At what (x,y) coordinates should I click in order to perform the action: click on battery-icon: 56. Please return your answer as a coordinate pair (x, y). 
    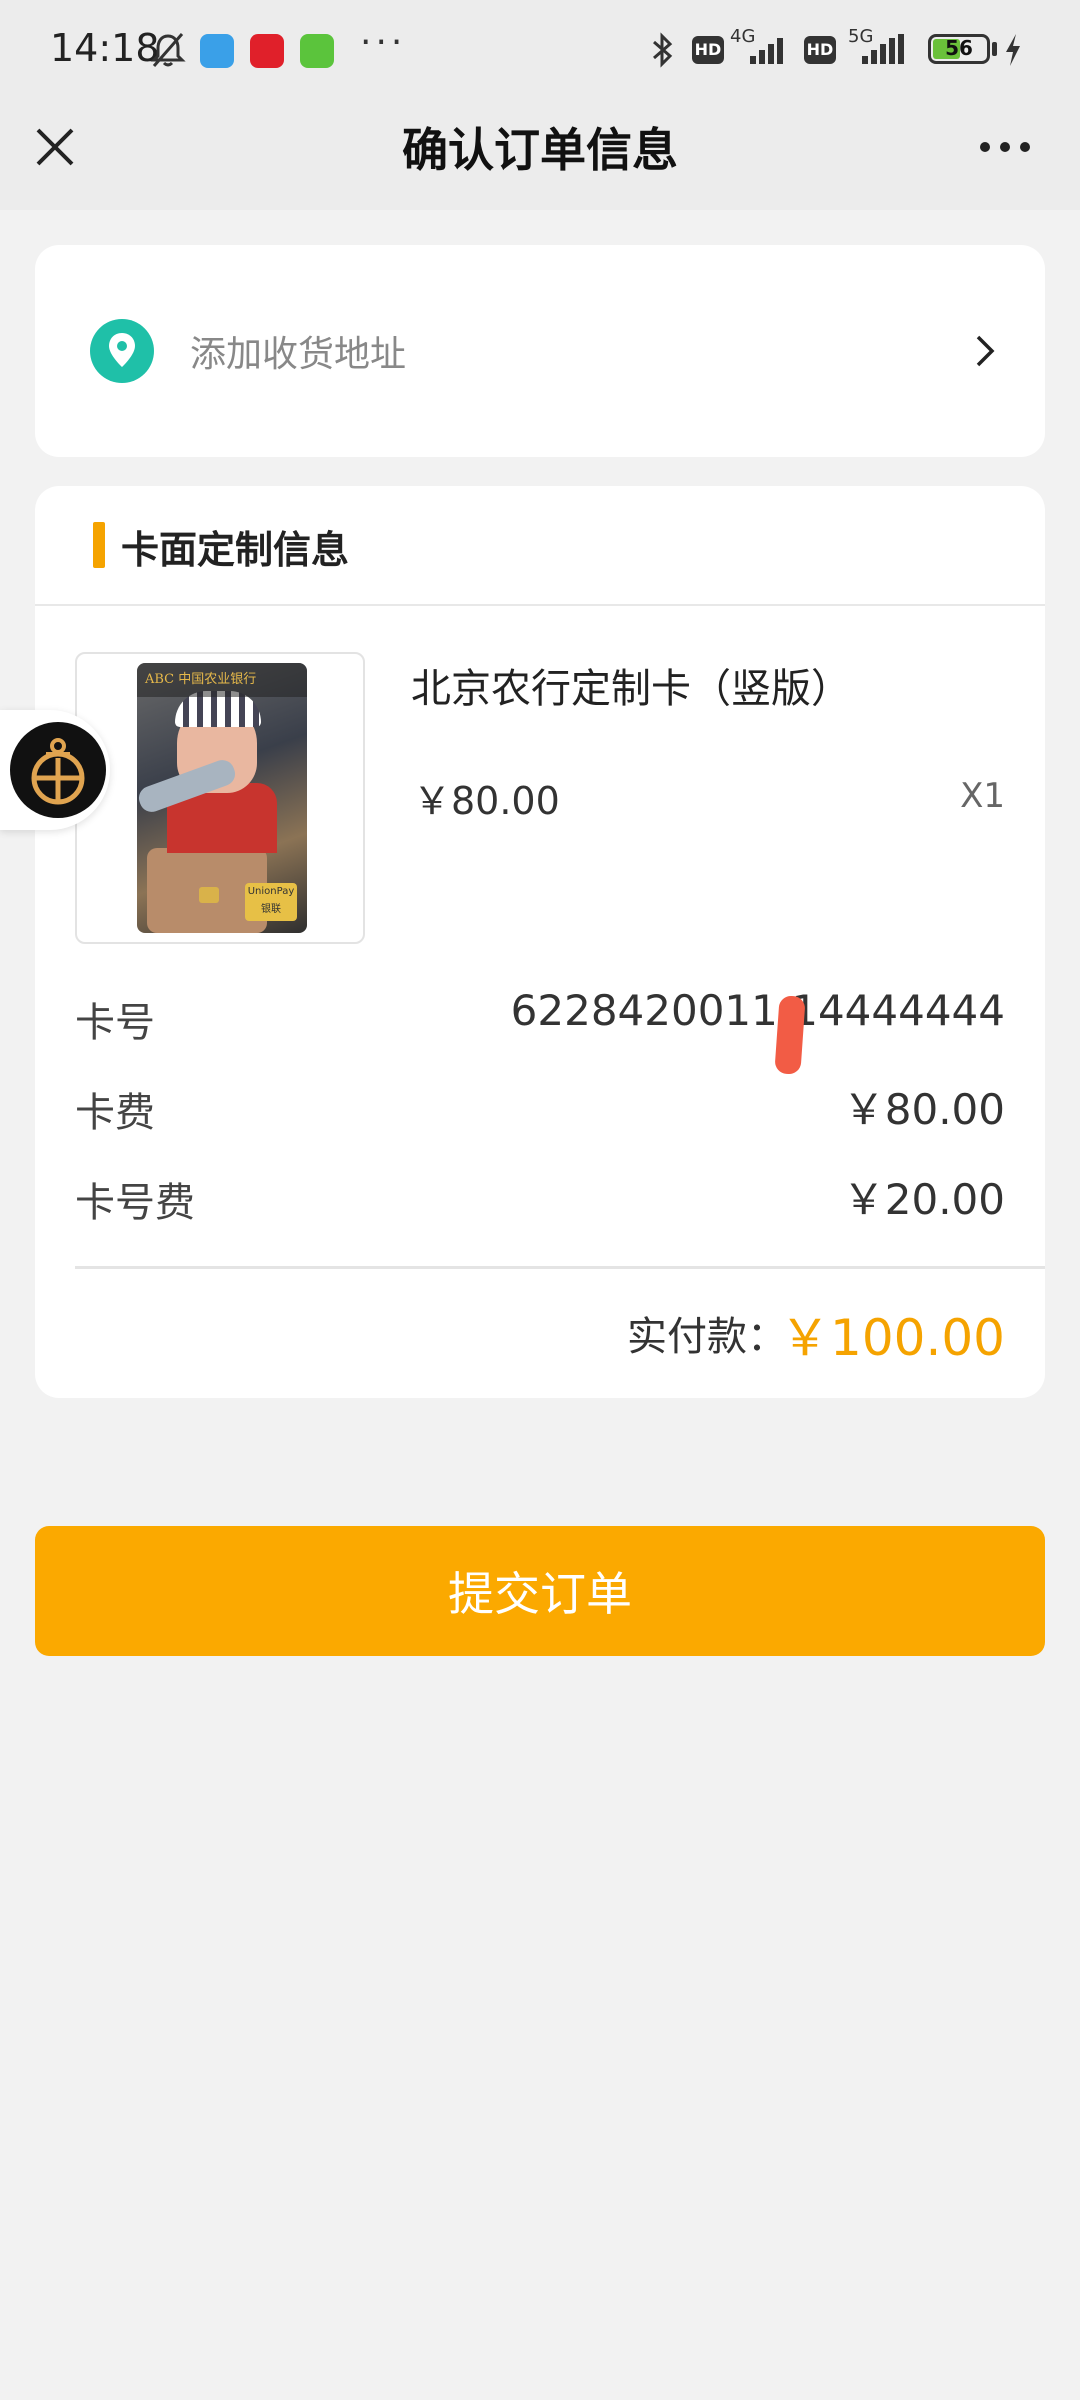
    Looking at the image, I should click on (959, 49).